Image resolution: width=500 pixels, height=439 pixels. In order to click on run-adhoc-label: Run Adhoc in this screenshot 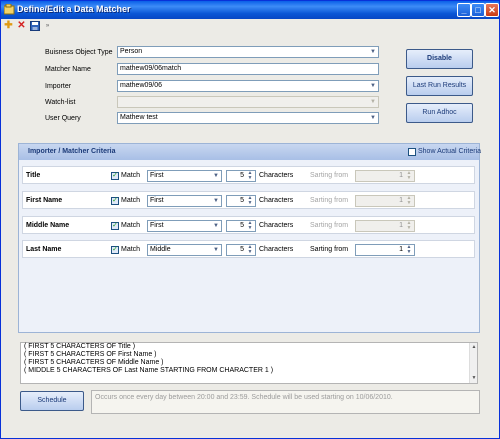, I will do `click(439, 112)`.